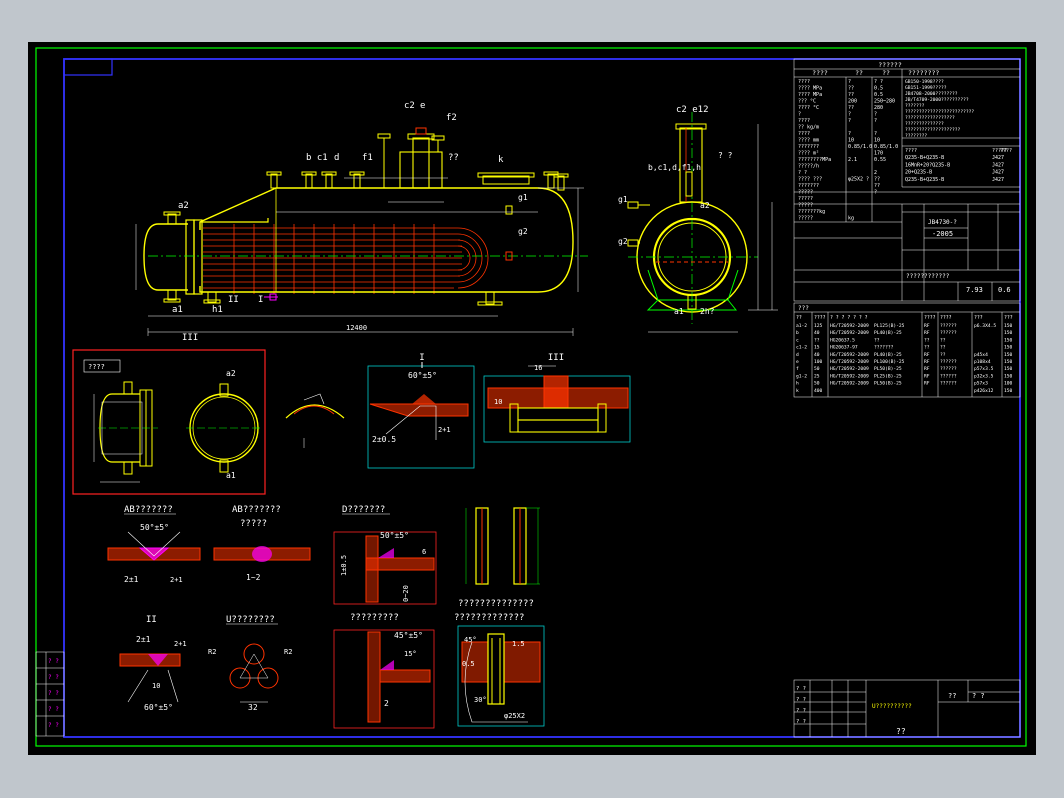 This screenshot has width=1064, height=798. Describe the element at coordinates (797, 333) in the screenshot. I see `nozzle-cell: b` at that location.